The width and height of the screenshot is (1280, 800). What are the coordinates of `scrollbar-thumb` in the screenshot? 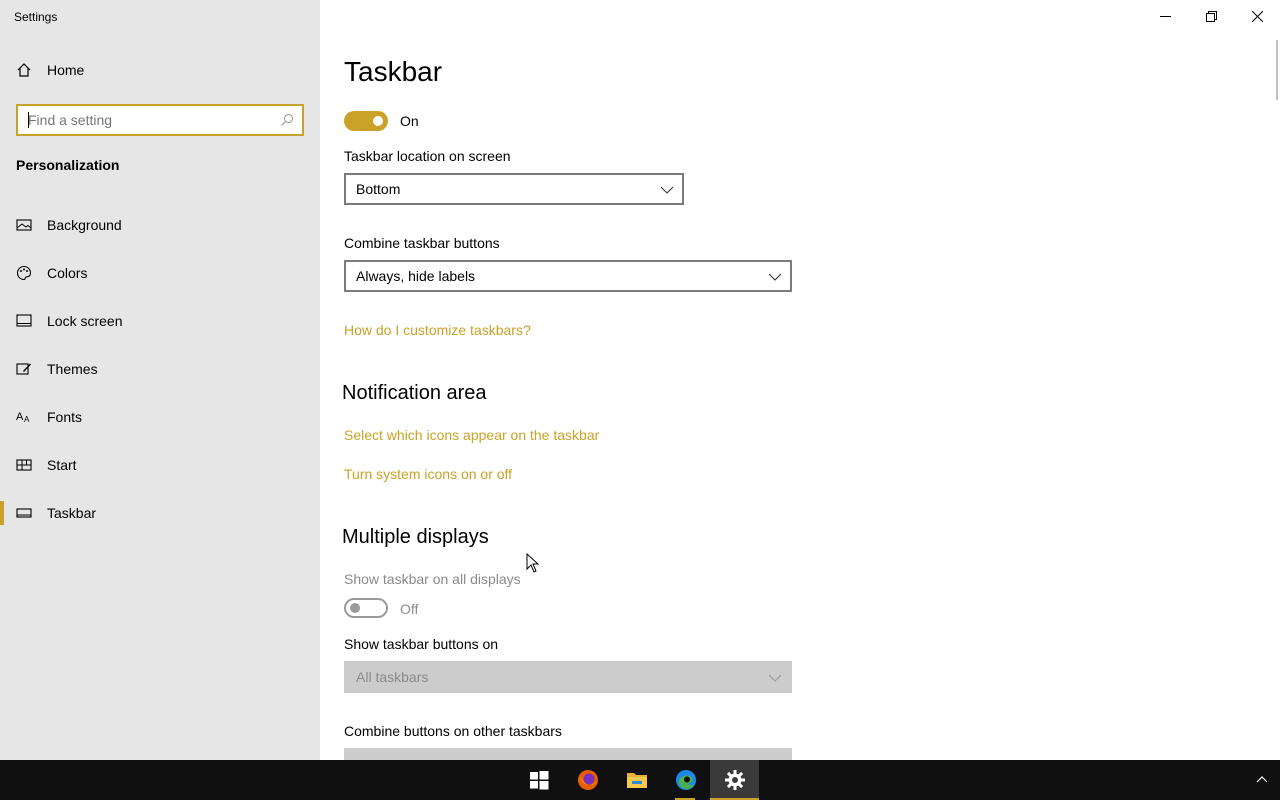 It's located at (1277, 70).